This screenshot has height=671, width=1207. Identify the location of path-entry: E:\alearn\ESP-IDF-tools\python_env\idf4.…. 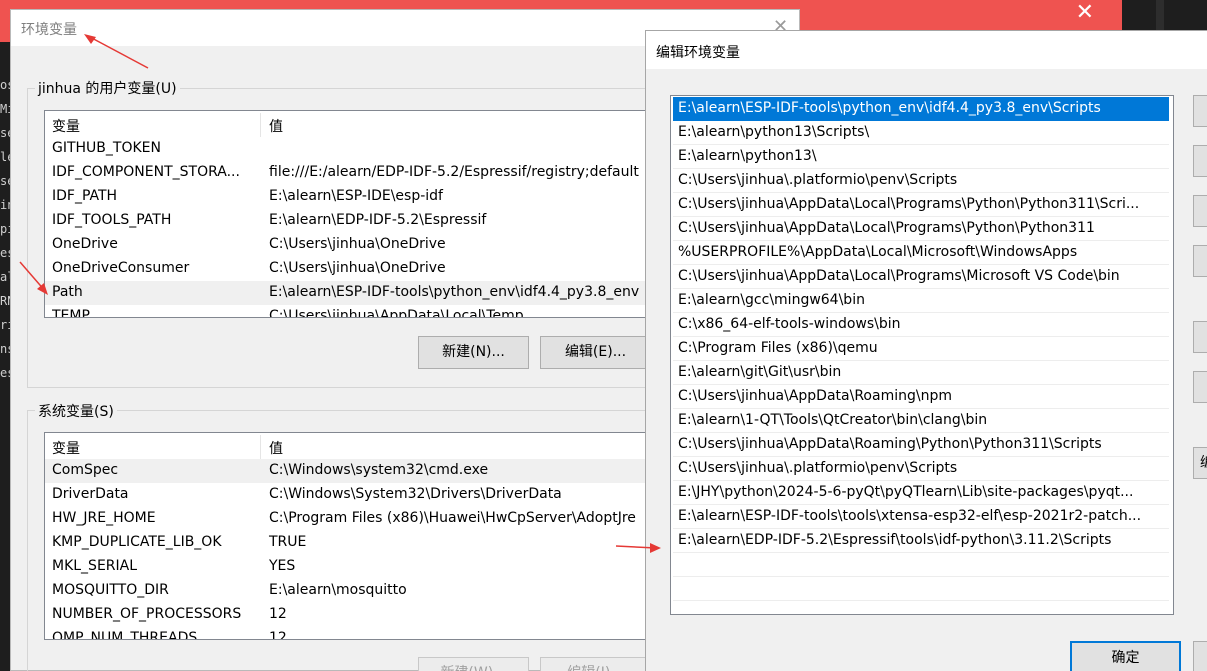
(921, 109).